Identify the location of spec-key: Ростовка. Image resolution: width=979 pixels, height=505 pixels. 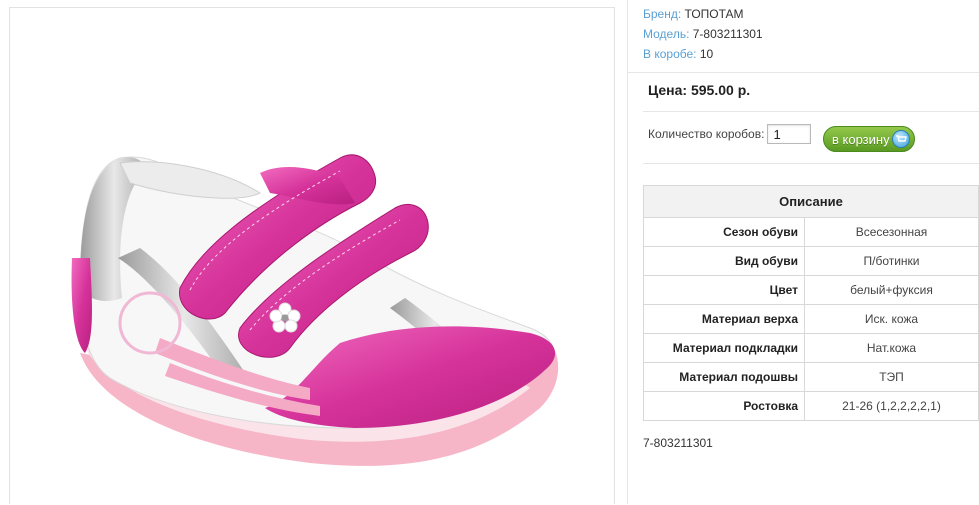
(724, 406).